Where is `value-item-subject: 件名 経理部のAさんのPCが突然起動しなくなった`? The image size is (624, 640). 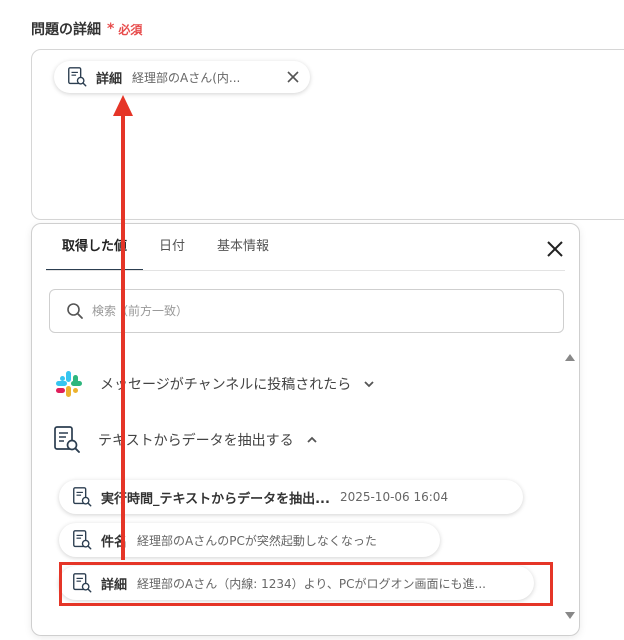
value-item-subject: 件名 経理部のAさんのPCが突然起動しなくなった is located at coordinates (249, 540).